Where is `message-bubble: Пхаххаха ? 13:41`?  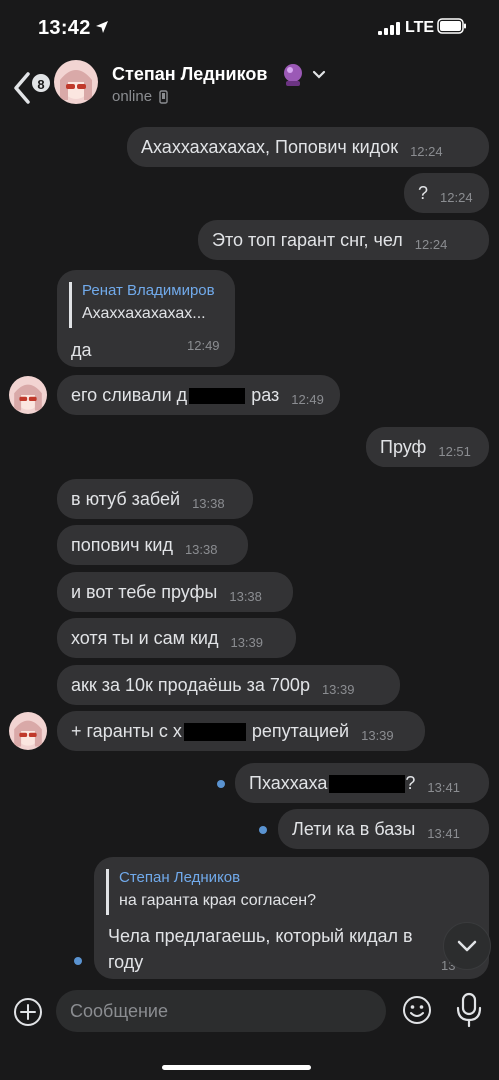 message-bubble: Пхаххаха ? 13:41 is located at coordinates (362, 783).